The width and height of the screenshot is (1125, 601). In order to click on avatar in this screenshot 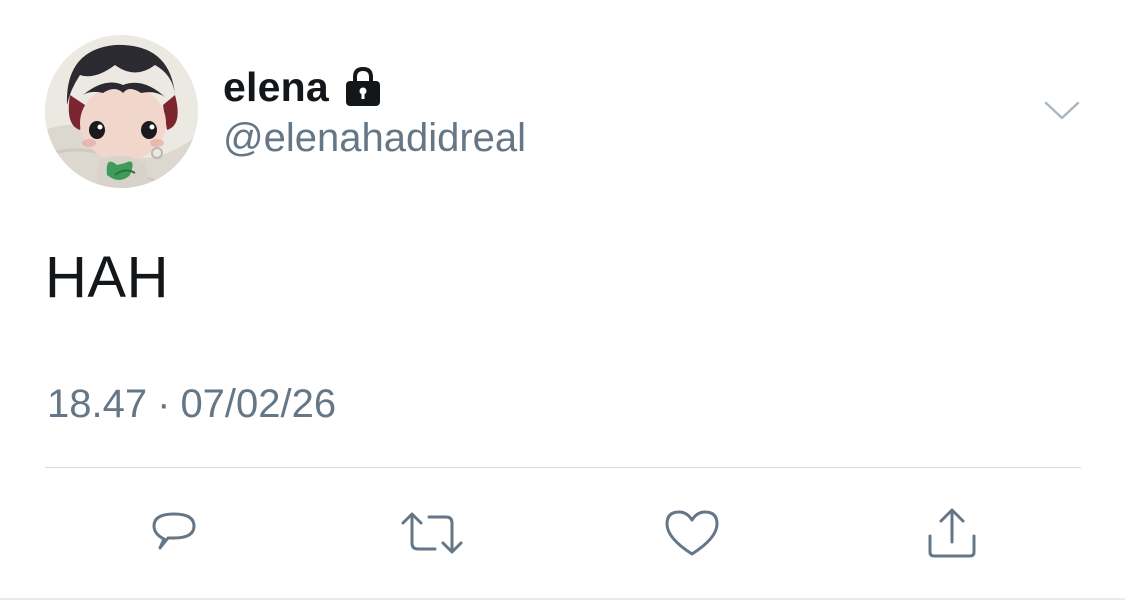, I will do `click(121, 111)`.